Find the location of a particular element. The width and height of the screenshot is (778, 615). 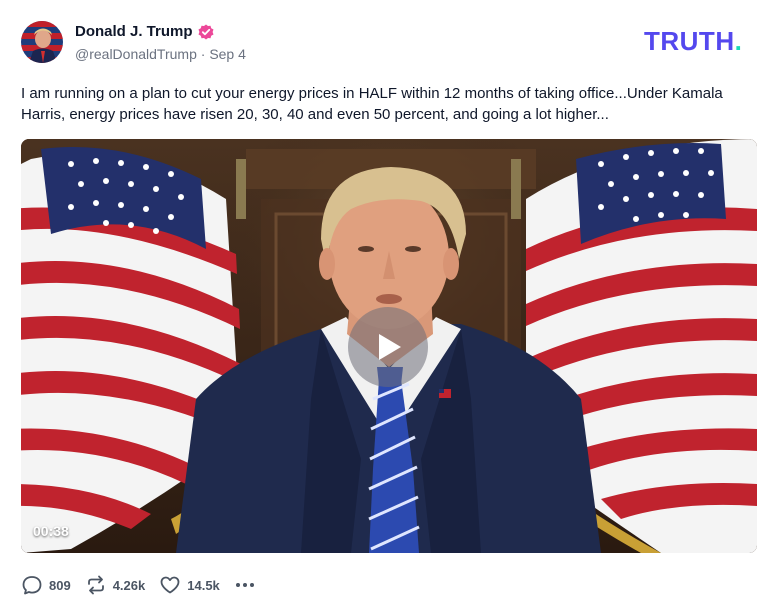

author-name: Donald J. Trump is located at coordinates (144, 31).